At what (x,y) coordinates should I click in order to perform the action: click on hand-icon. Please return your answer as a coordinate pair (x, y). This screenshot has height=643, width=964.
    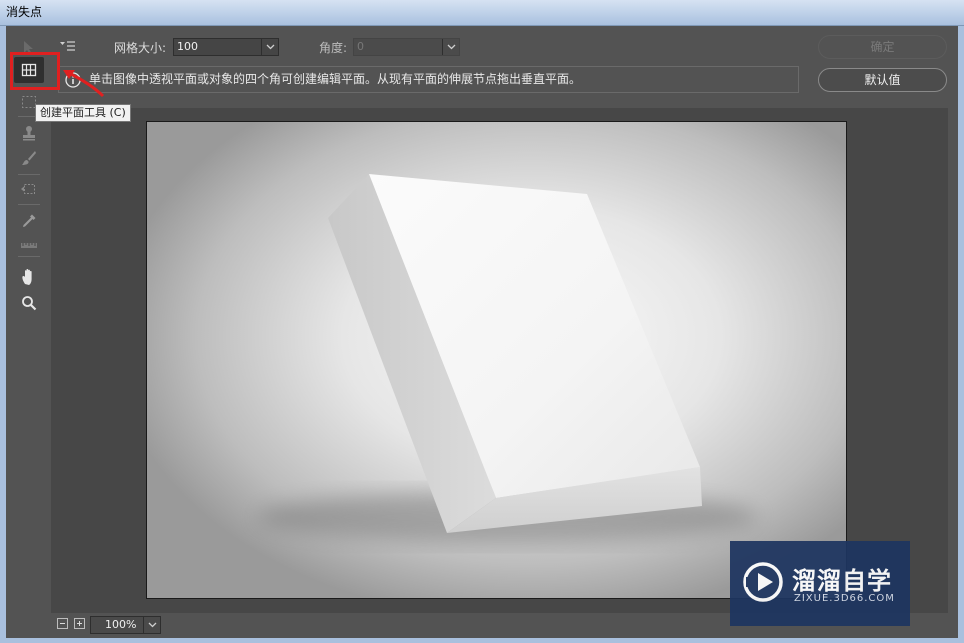
    Looking at the image, I should click on (26, 277).